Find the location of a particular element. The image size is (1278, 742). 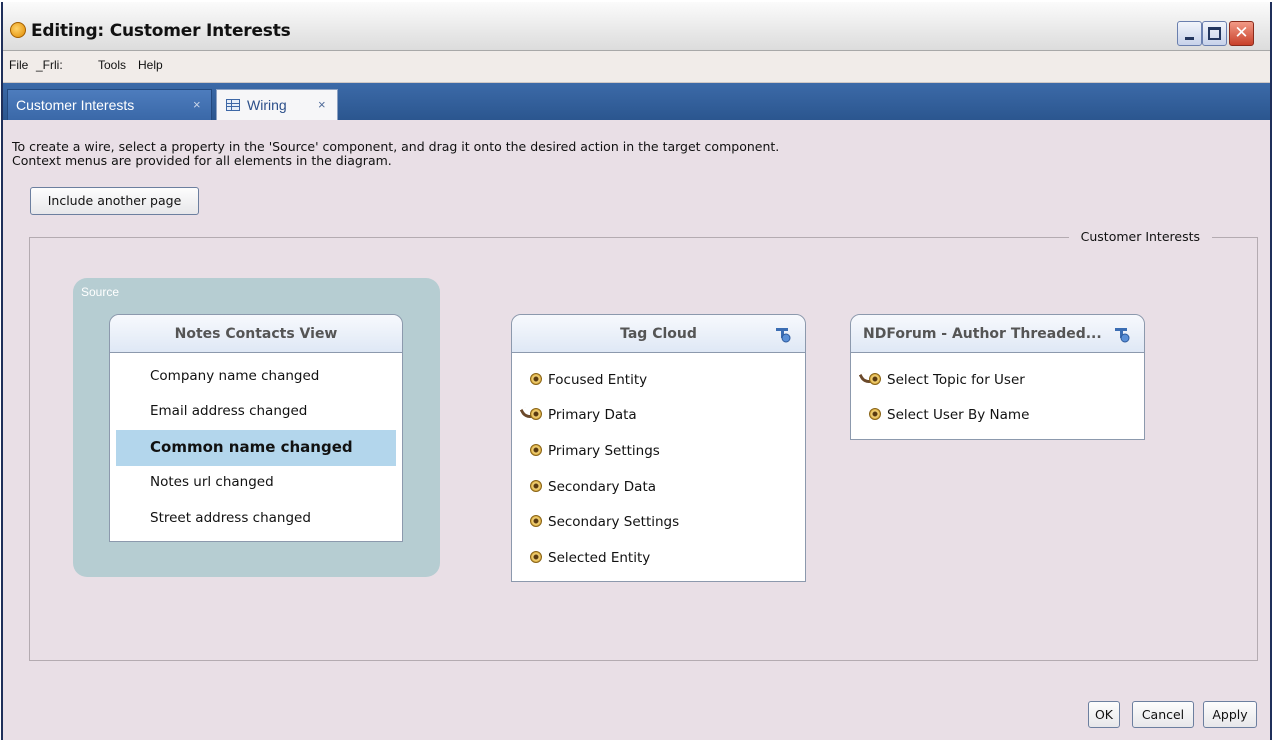

action-row: Selected Entity is located at coordinates (590, 559).